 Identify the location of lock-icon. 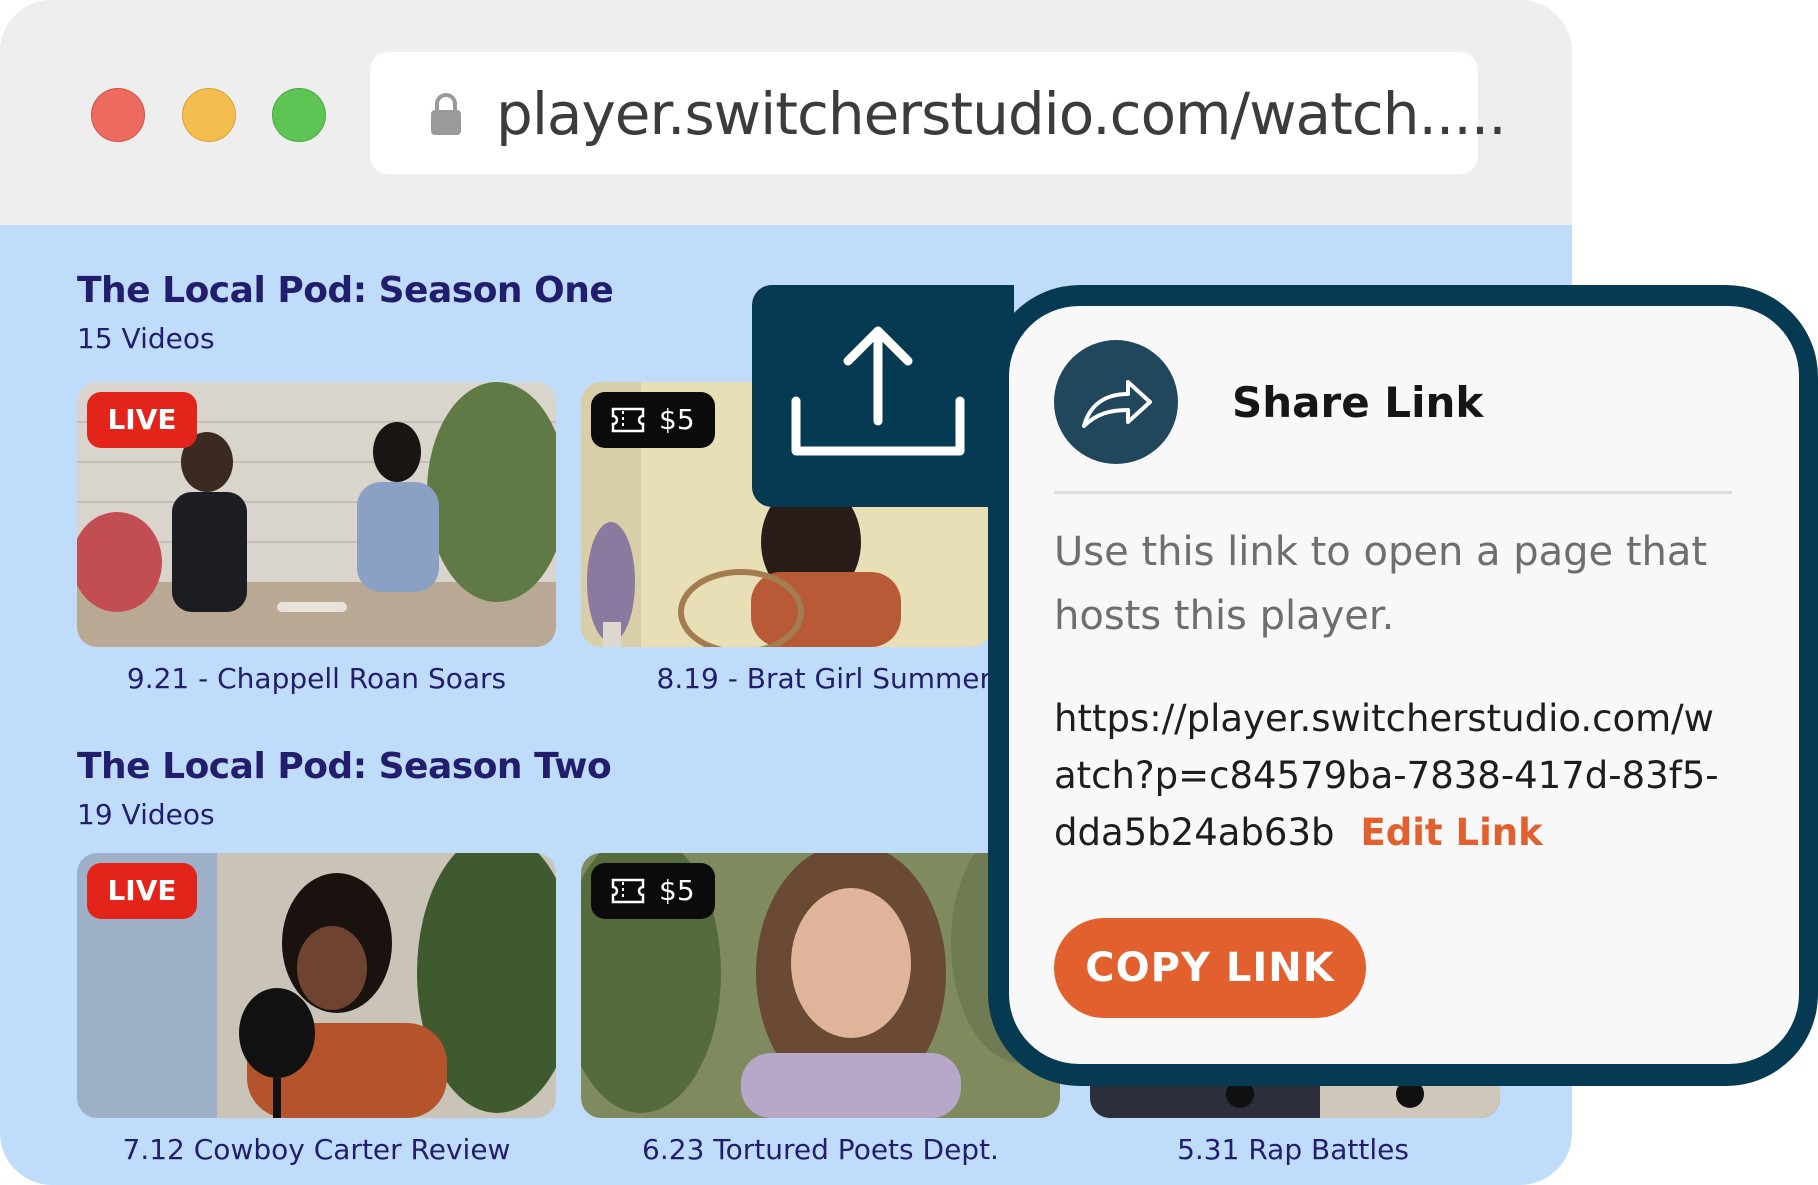
(446, 114).